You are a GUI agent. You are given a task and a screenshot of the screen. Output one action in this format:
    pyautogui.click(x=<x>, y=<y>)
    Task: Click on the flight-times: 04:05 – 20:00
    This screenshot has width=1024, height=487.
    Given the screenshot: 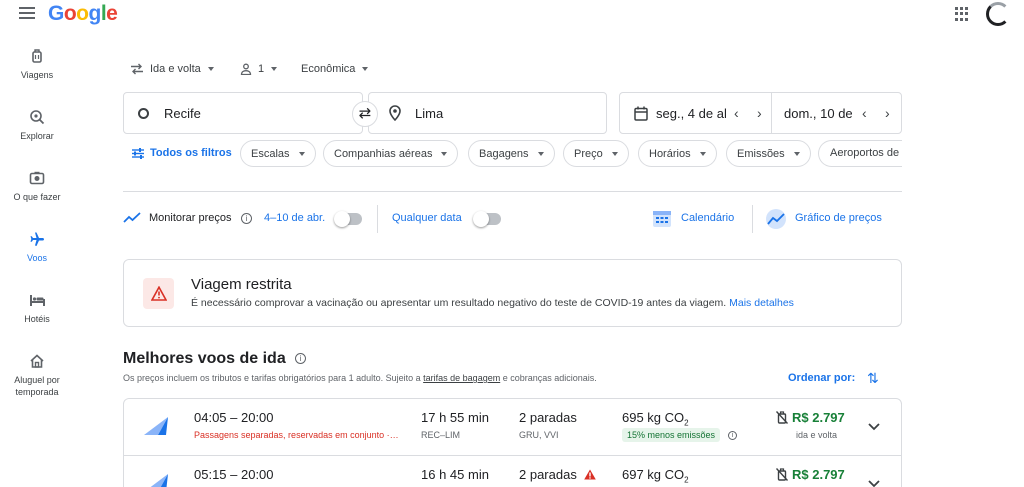 What is the action you would take?
    pyautogui.click(x=234, y=417)
    